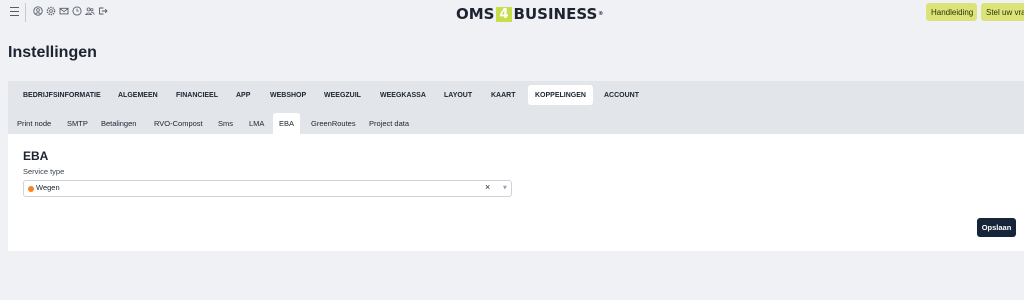 The height and width of the screenshot is (300, 1024). What do you see at coordinates (118, 123) in the screenshot?
I see `subtab-betalingen: Betalingen` at bounding box center [118, 123].